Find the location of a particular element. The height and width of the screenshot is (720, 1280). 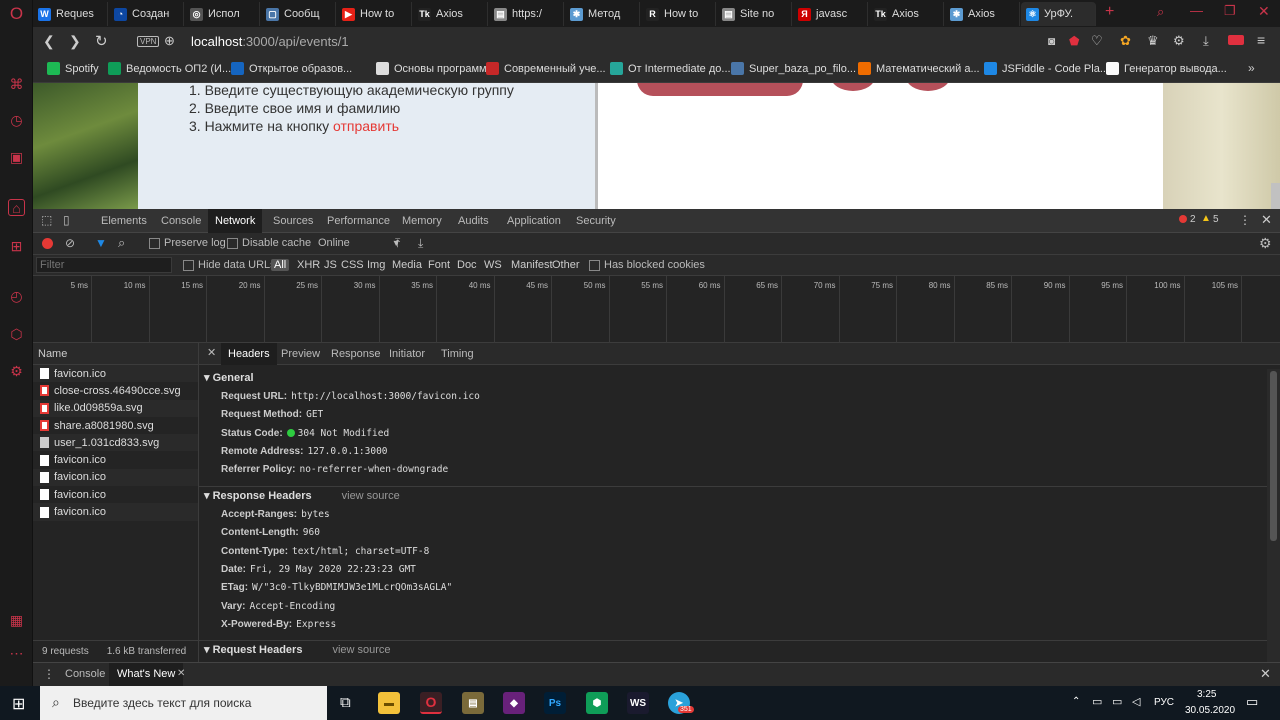

request-row: user_1.031cd833.svg is located at coordinates (115, 443).